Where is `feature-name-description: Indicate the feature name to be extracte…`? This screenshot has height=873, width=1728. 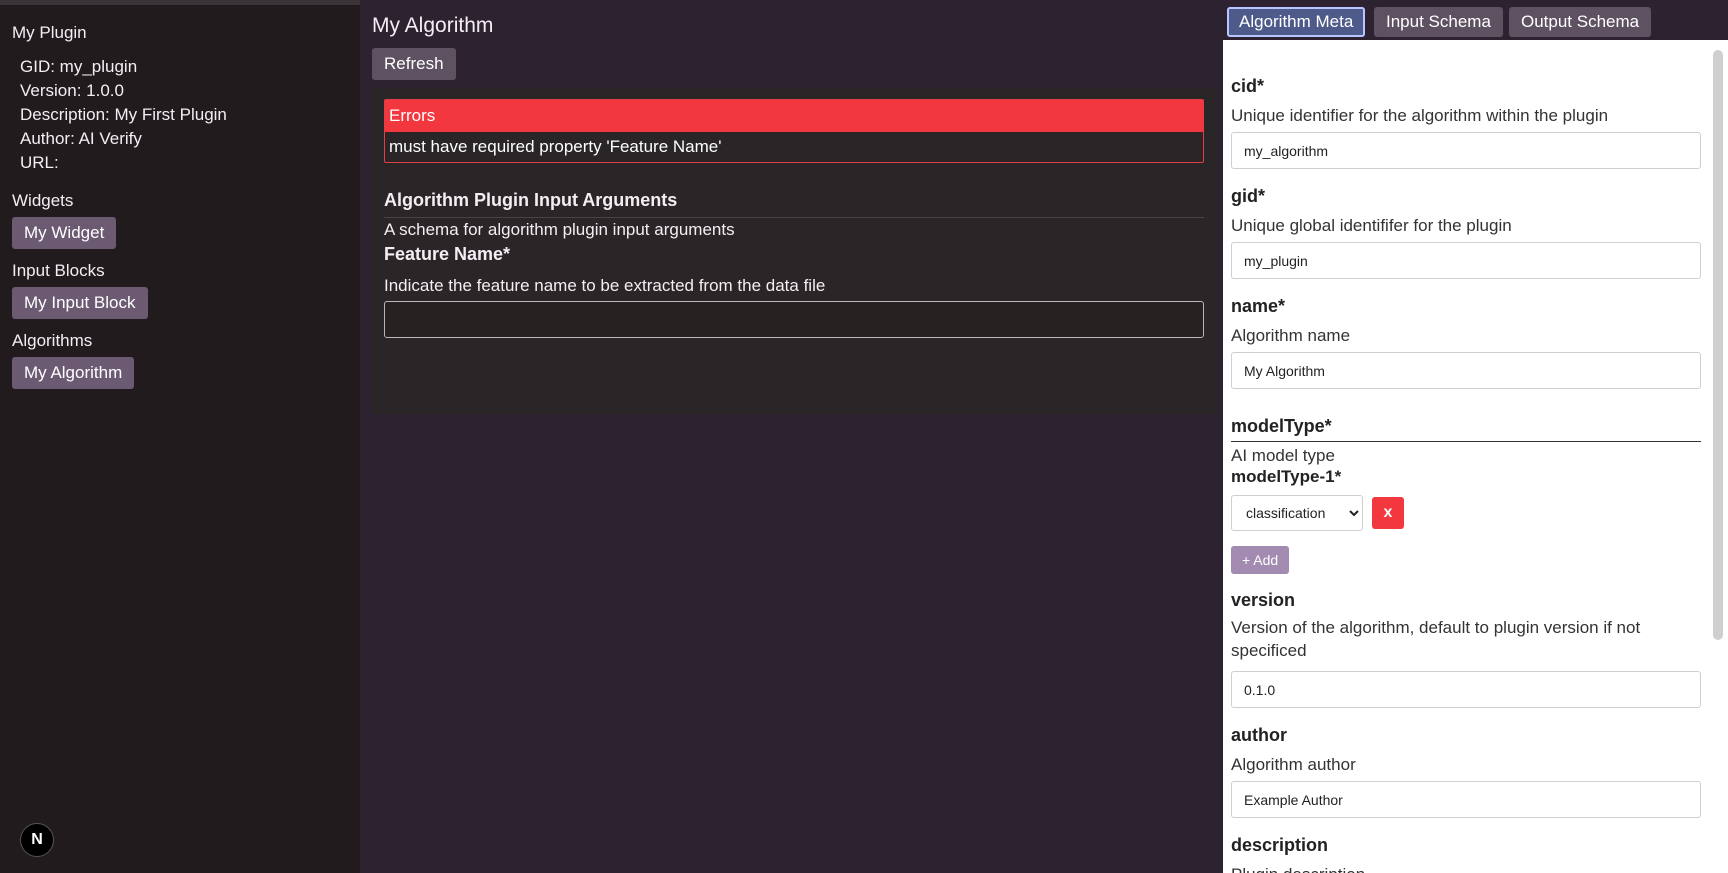 feature-name-description: Indicate the feature name to be extracte… is located at coordinates (605, 285).